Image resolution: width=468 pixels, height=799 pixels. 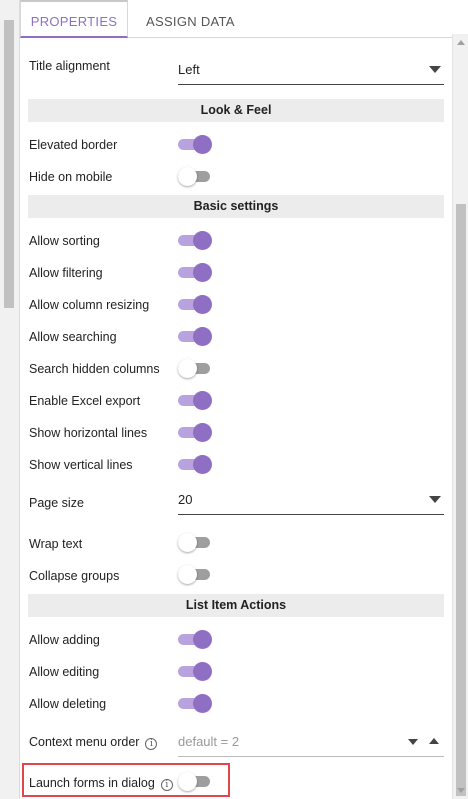 I want to click on allow-searching-toggle, so click(x=195, y=336).